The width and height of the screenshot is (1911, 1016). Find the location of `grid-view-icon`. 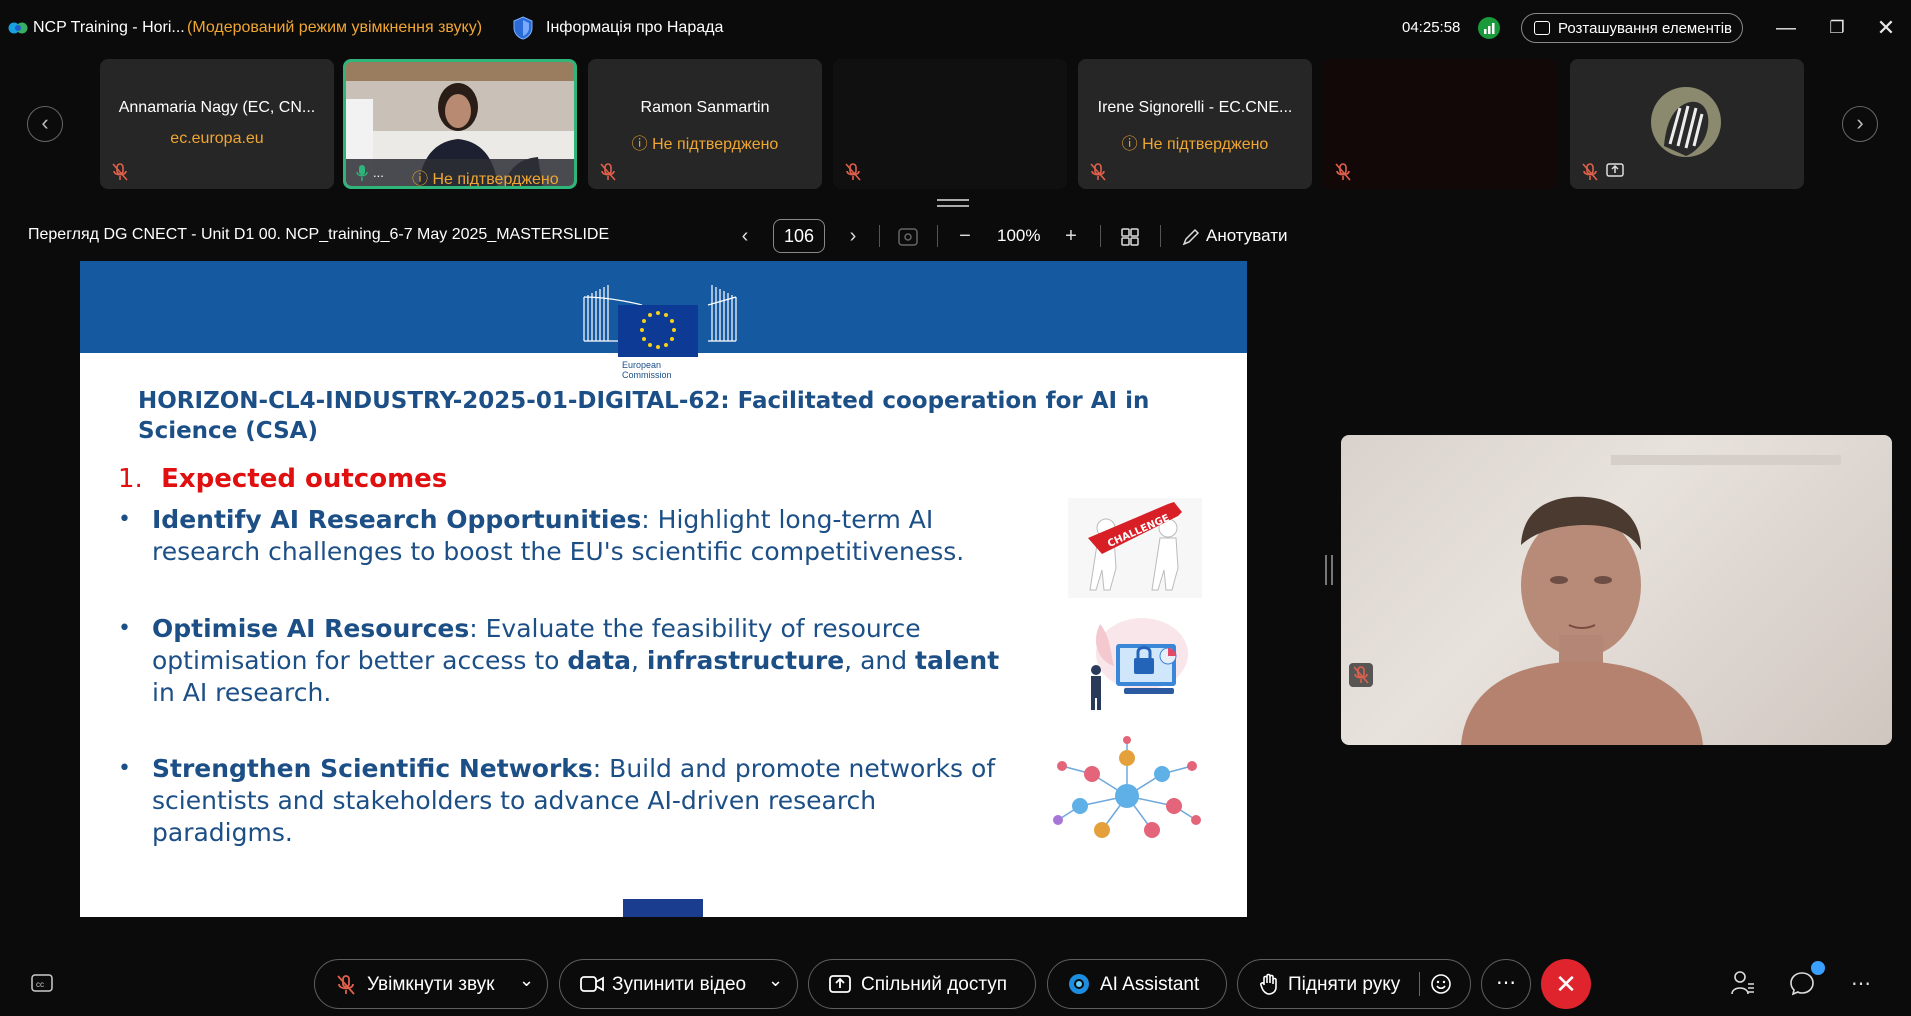

grid-view-icon is located at coordinates (1130, 237).